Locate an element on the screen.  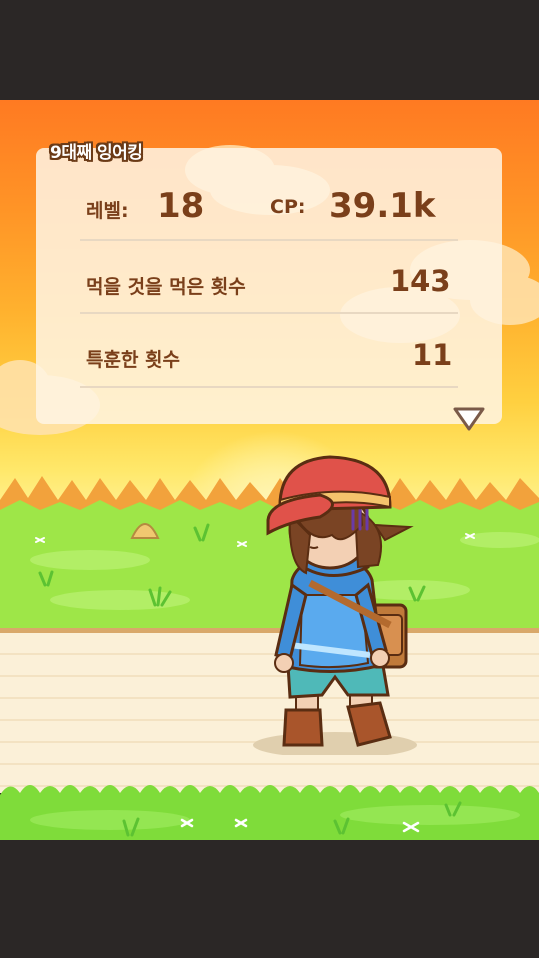
letterbox-top is located at coordinates (269, 50).